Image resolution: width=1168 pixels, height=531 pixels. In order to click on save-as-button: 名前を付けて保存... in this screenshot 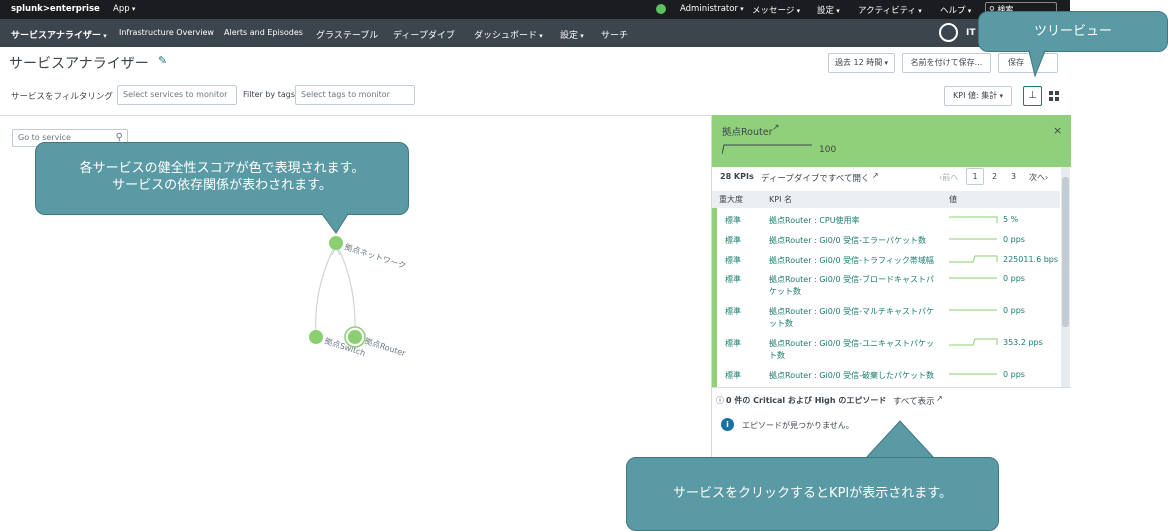, I will do `click(946, 63)`.